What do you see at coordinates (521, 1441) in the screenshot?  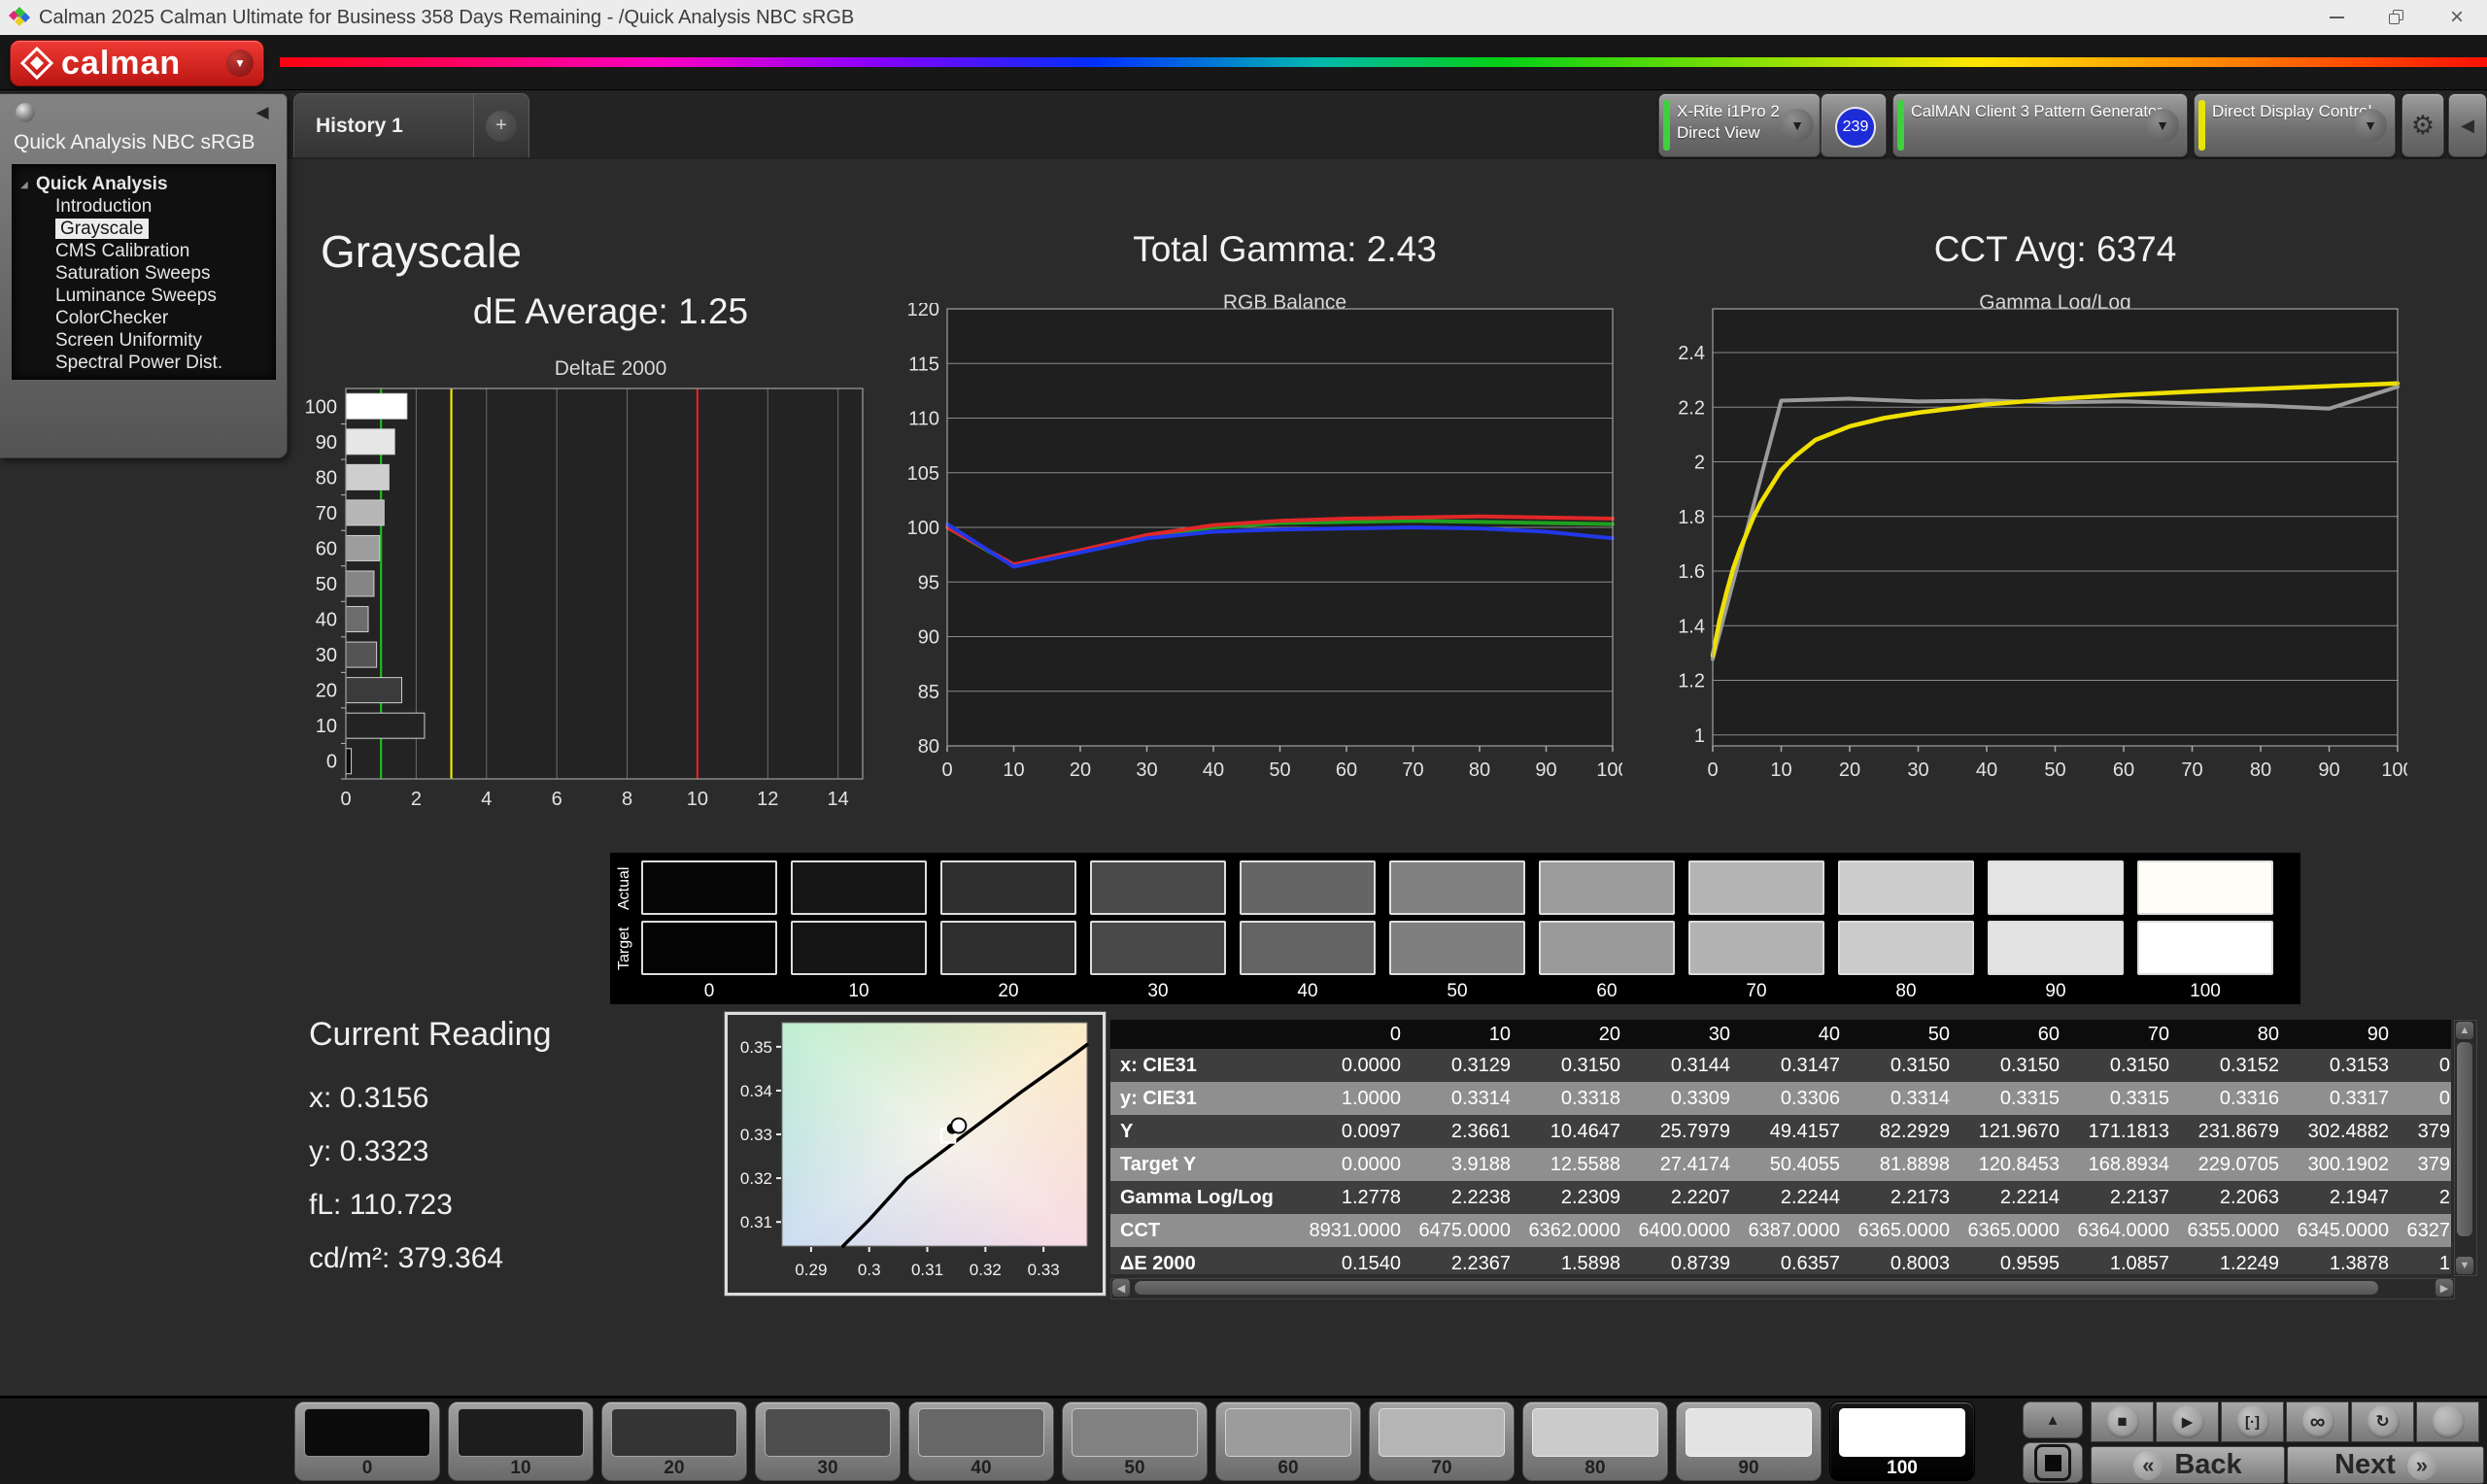 I see `patch-button-10: 10` at bounding box center [521, 1441].